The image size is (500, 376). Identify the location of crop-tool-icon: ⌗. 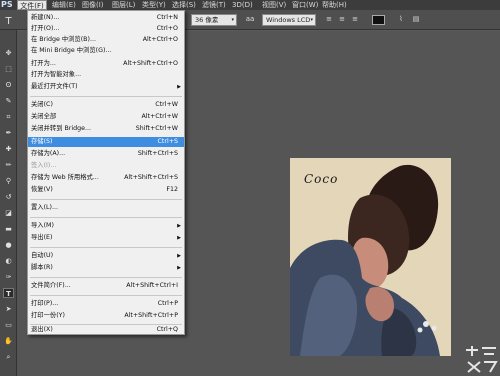
(8, 117).